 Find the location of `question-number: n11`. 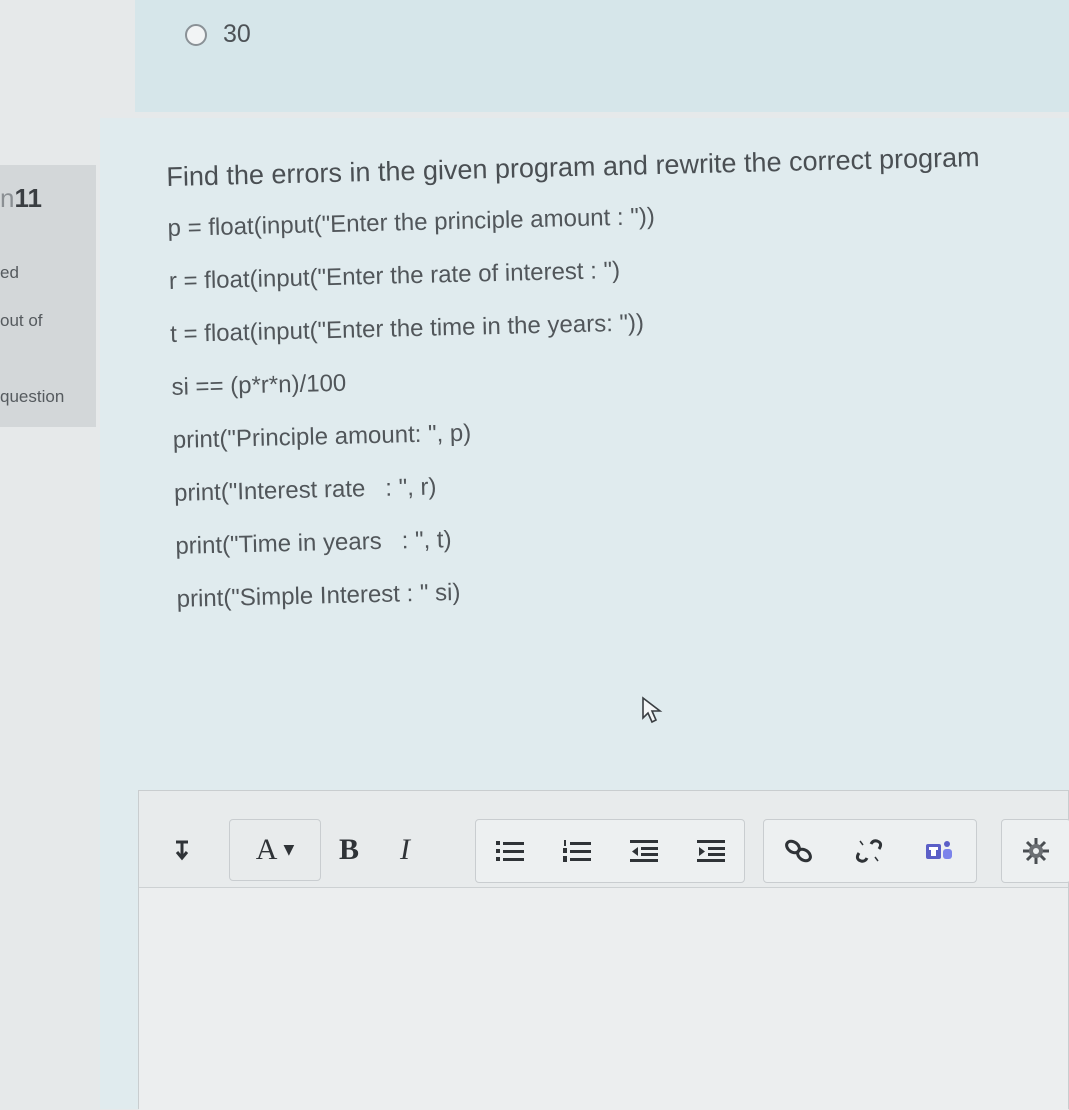

question-number: n11 is located at coordinates (21, 198).